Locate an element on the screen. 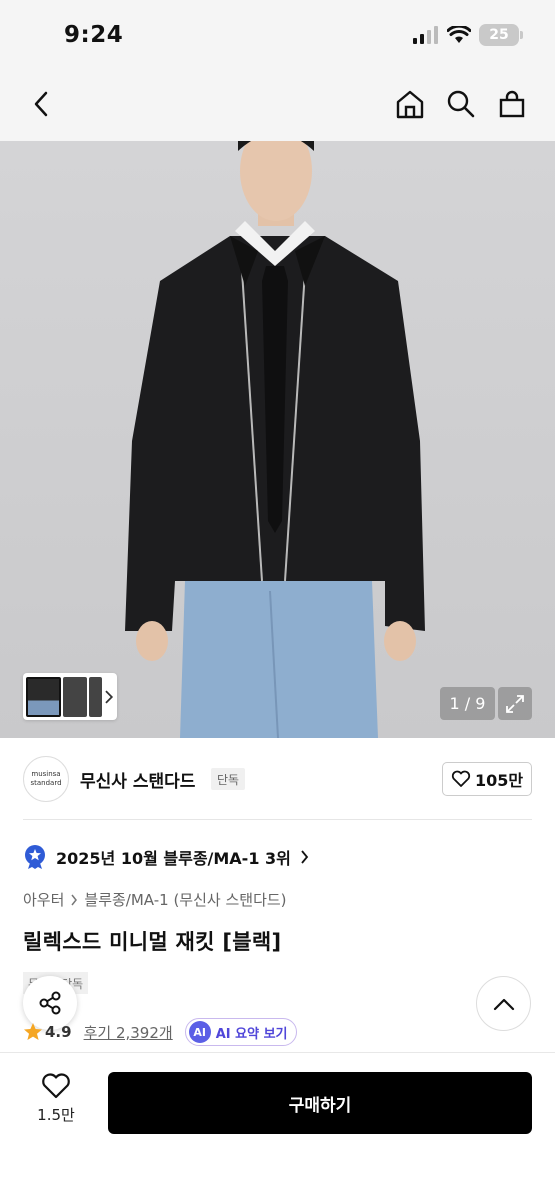 This screenshot has width=555, height=1200. scroll-top-button is located at coordinates (503, 1003).